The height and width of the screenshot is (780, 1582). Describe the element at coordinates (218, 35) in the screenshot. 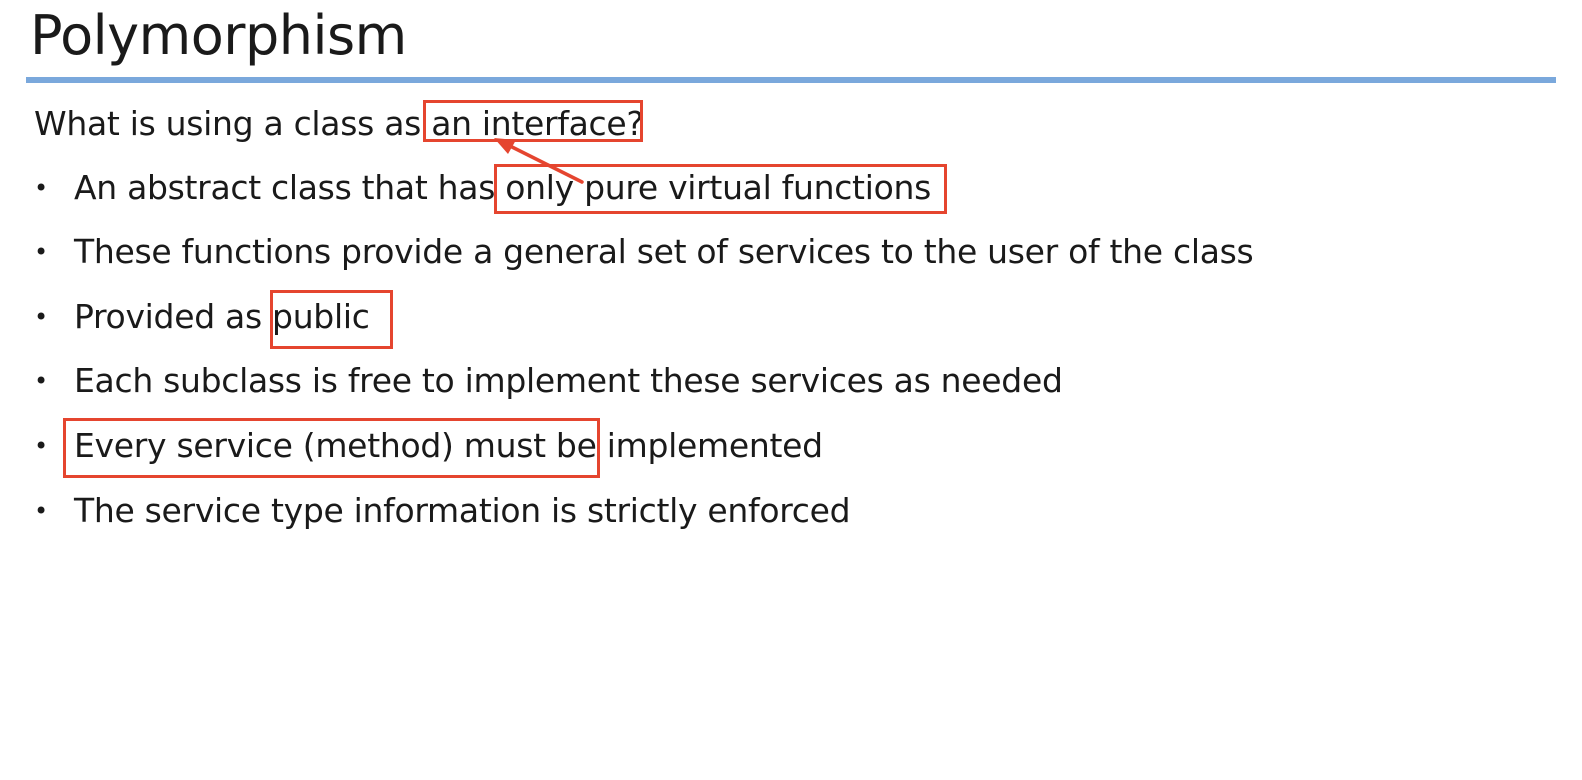

I see `slide-title: Polymorphism` at that location.